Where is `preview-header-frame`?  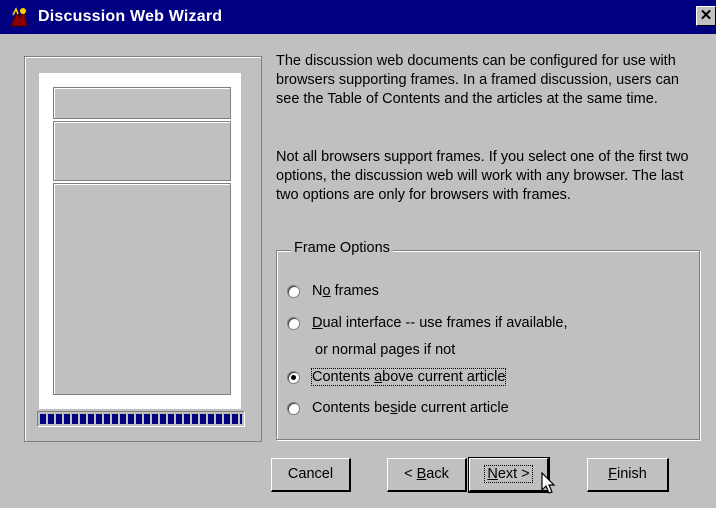 preview-header-frame is located at coordinates (142, 103).